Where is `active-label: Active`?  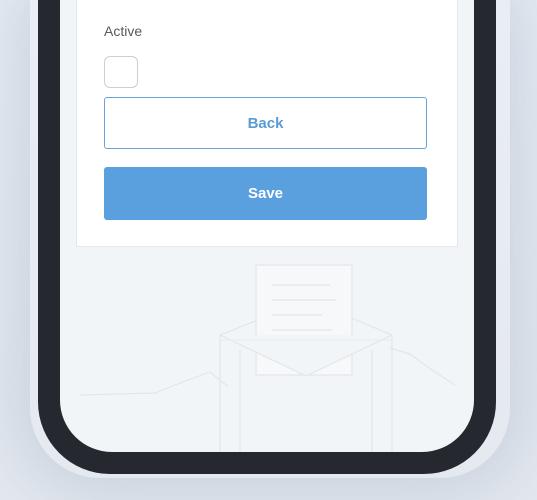
active-label: Active is located at coordinates (123, 31).